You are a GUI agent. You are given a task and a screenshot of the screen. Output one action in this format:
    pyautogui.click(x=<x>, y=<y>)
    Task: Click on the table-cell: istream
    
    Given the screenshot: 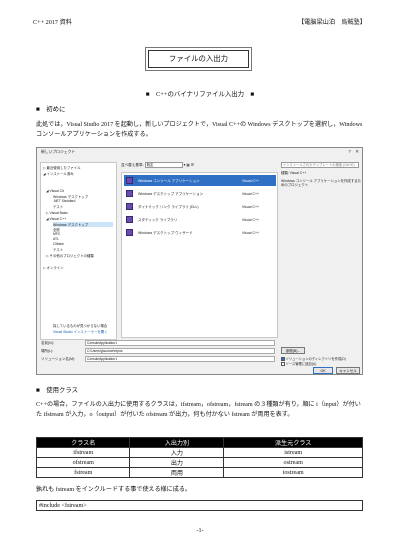 What is the action you would take?
    pyautogui.click(x=293, y=452)
    